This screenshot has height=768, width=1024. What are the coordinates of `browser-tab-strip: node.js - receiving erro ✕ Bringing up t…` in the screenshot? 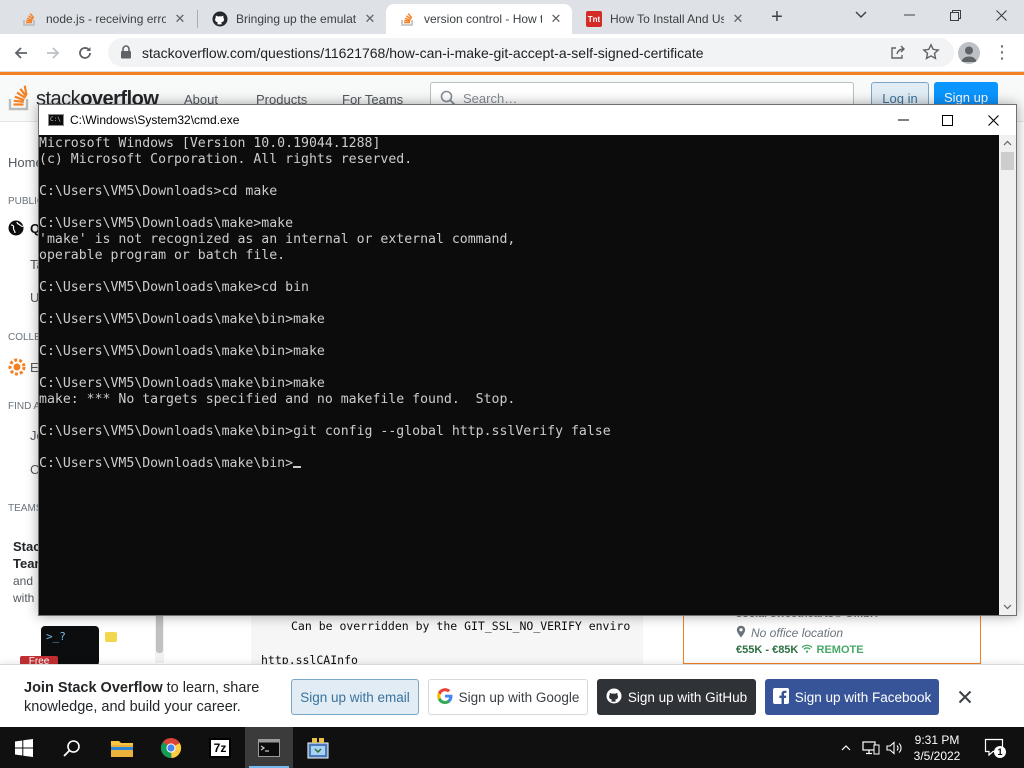 It's located at (512, 17).